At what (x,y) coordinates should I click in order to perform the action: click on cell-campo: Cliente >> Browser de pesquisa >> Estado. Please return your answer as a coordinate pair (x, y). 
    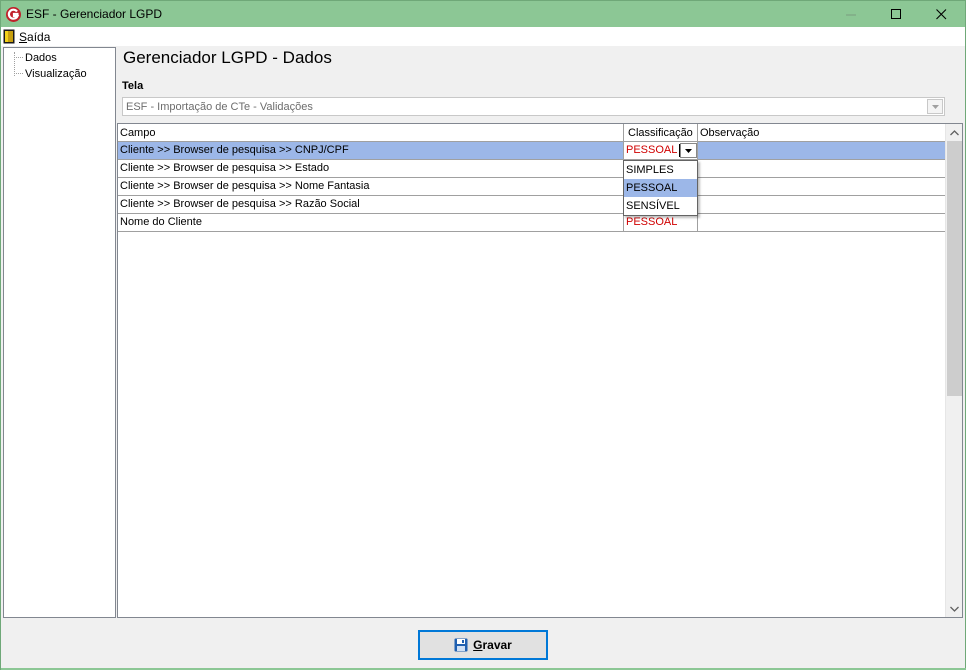
    Looking at the image, I should click on (371, 168).